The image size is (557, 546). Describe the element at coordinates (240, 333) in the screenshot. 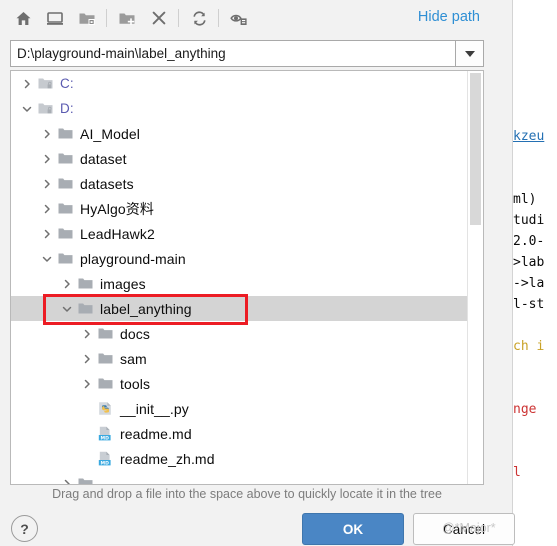

I see `tree-row: docs` at that location.